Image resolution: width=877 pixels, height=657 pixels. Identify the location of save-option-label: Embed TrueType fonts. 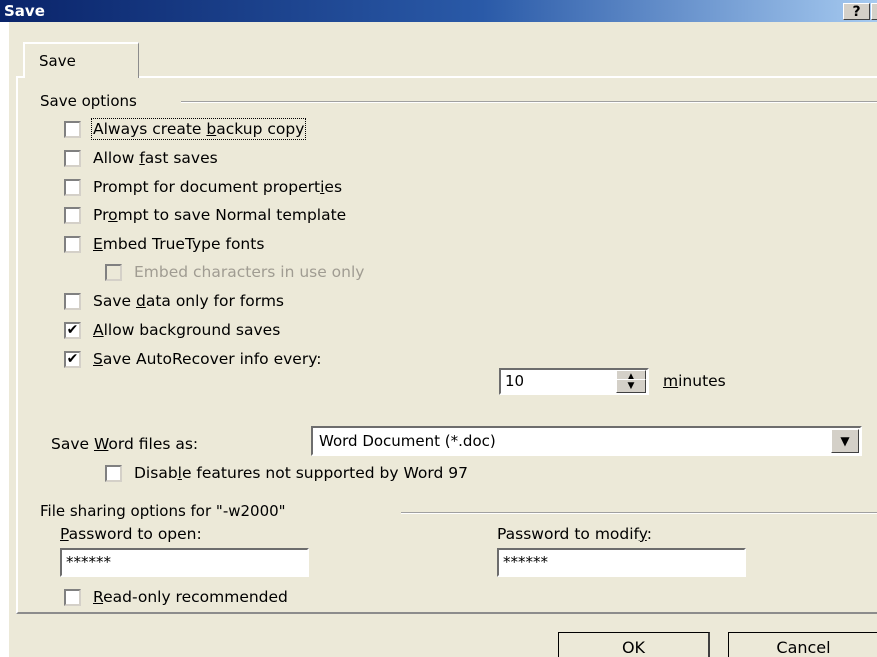
(179, 244).